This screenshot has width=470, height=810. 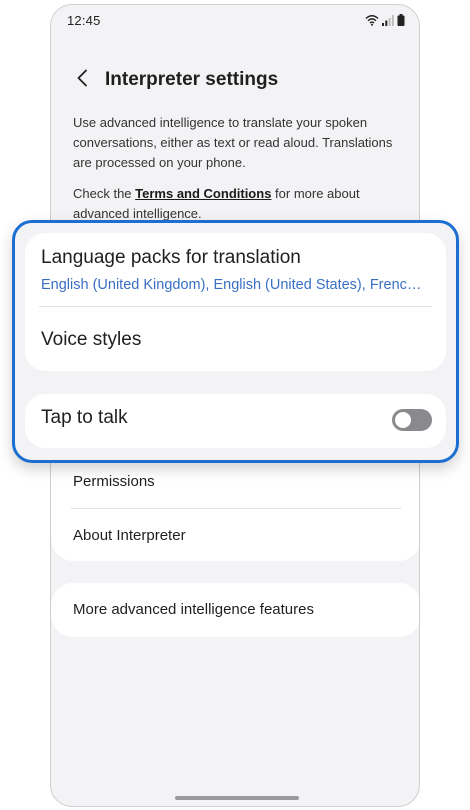 What do you see at coordinates (388, 22) in the screenshot?
I see `signal-icon` at bounding box center [388, 22].